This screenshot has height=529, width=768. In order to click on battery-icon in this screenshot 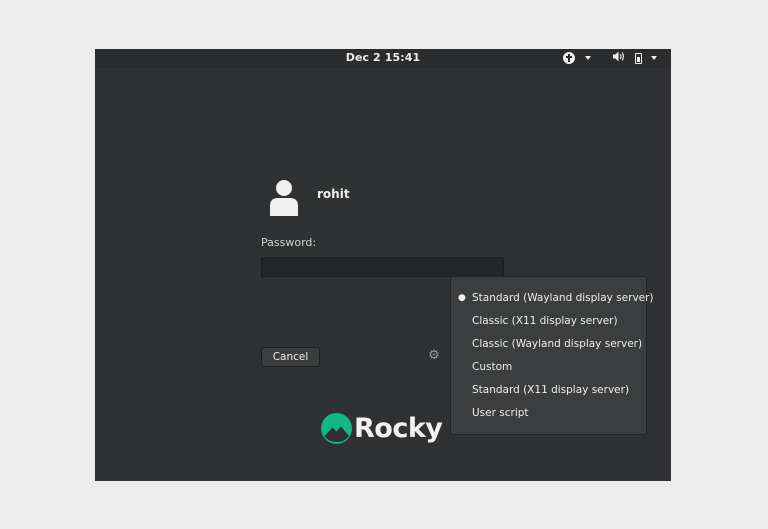, I will do `click(638, 58)`.